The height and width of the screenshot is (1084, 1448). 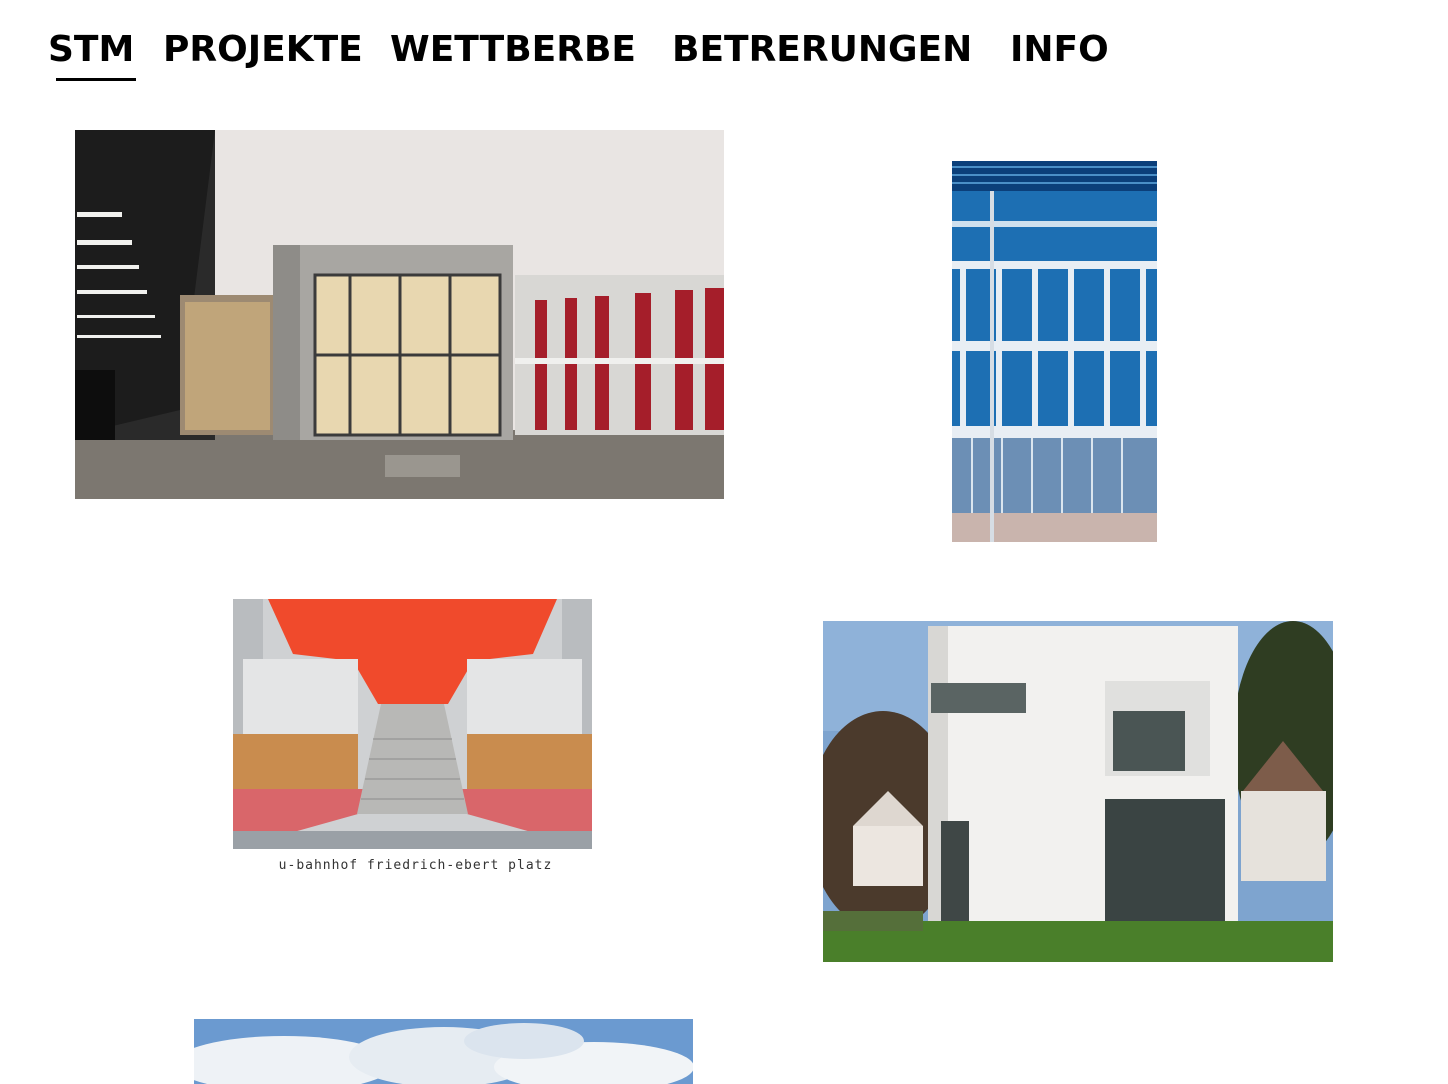 I want to click on project-image-ubahn, so click(x=412, y=724).